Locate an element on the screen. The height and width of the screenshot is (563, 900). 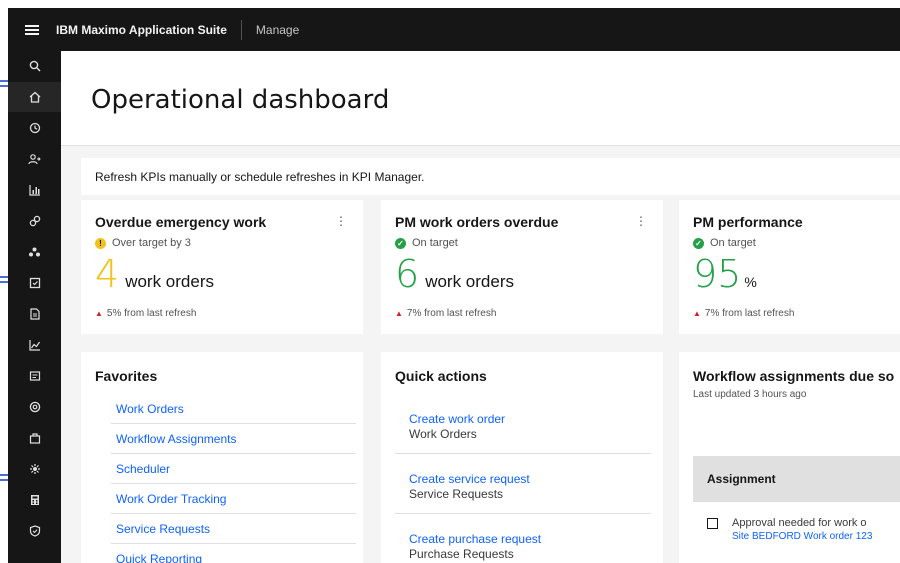
kpi-change-text: 5% from last refresh is located at coordinates (151, 313).